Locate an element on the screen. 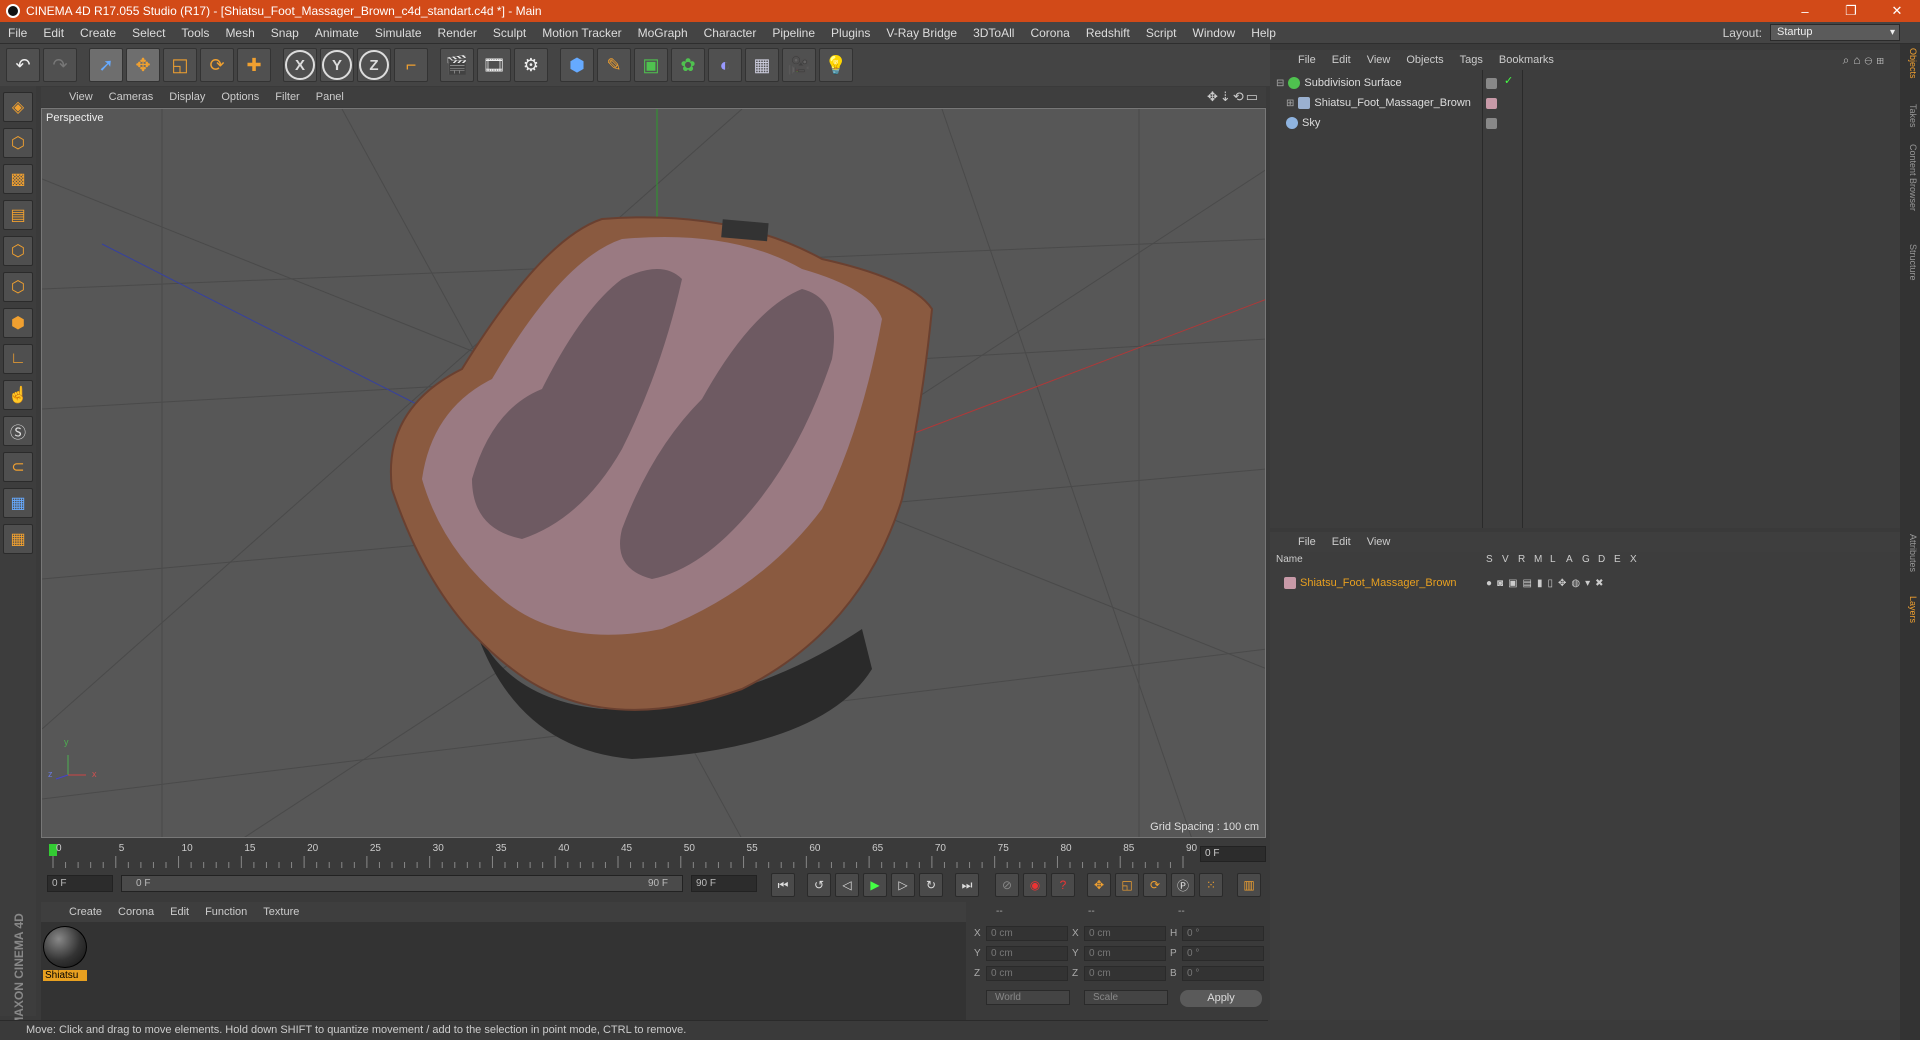  start-frame-field: 0 F is located at coordinates (80, 883).